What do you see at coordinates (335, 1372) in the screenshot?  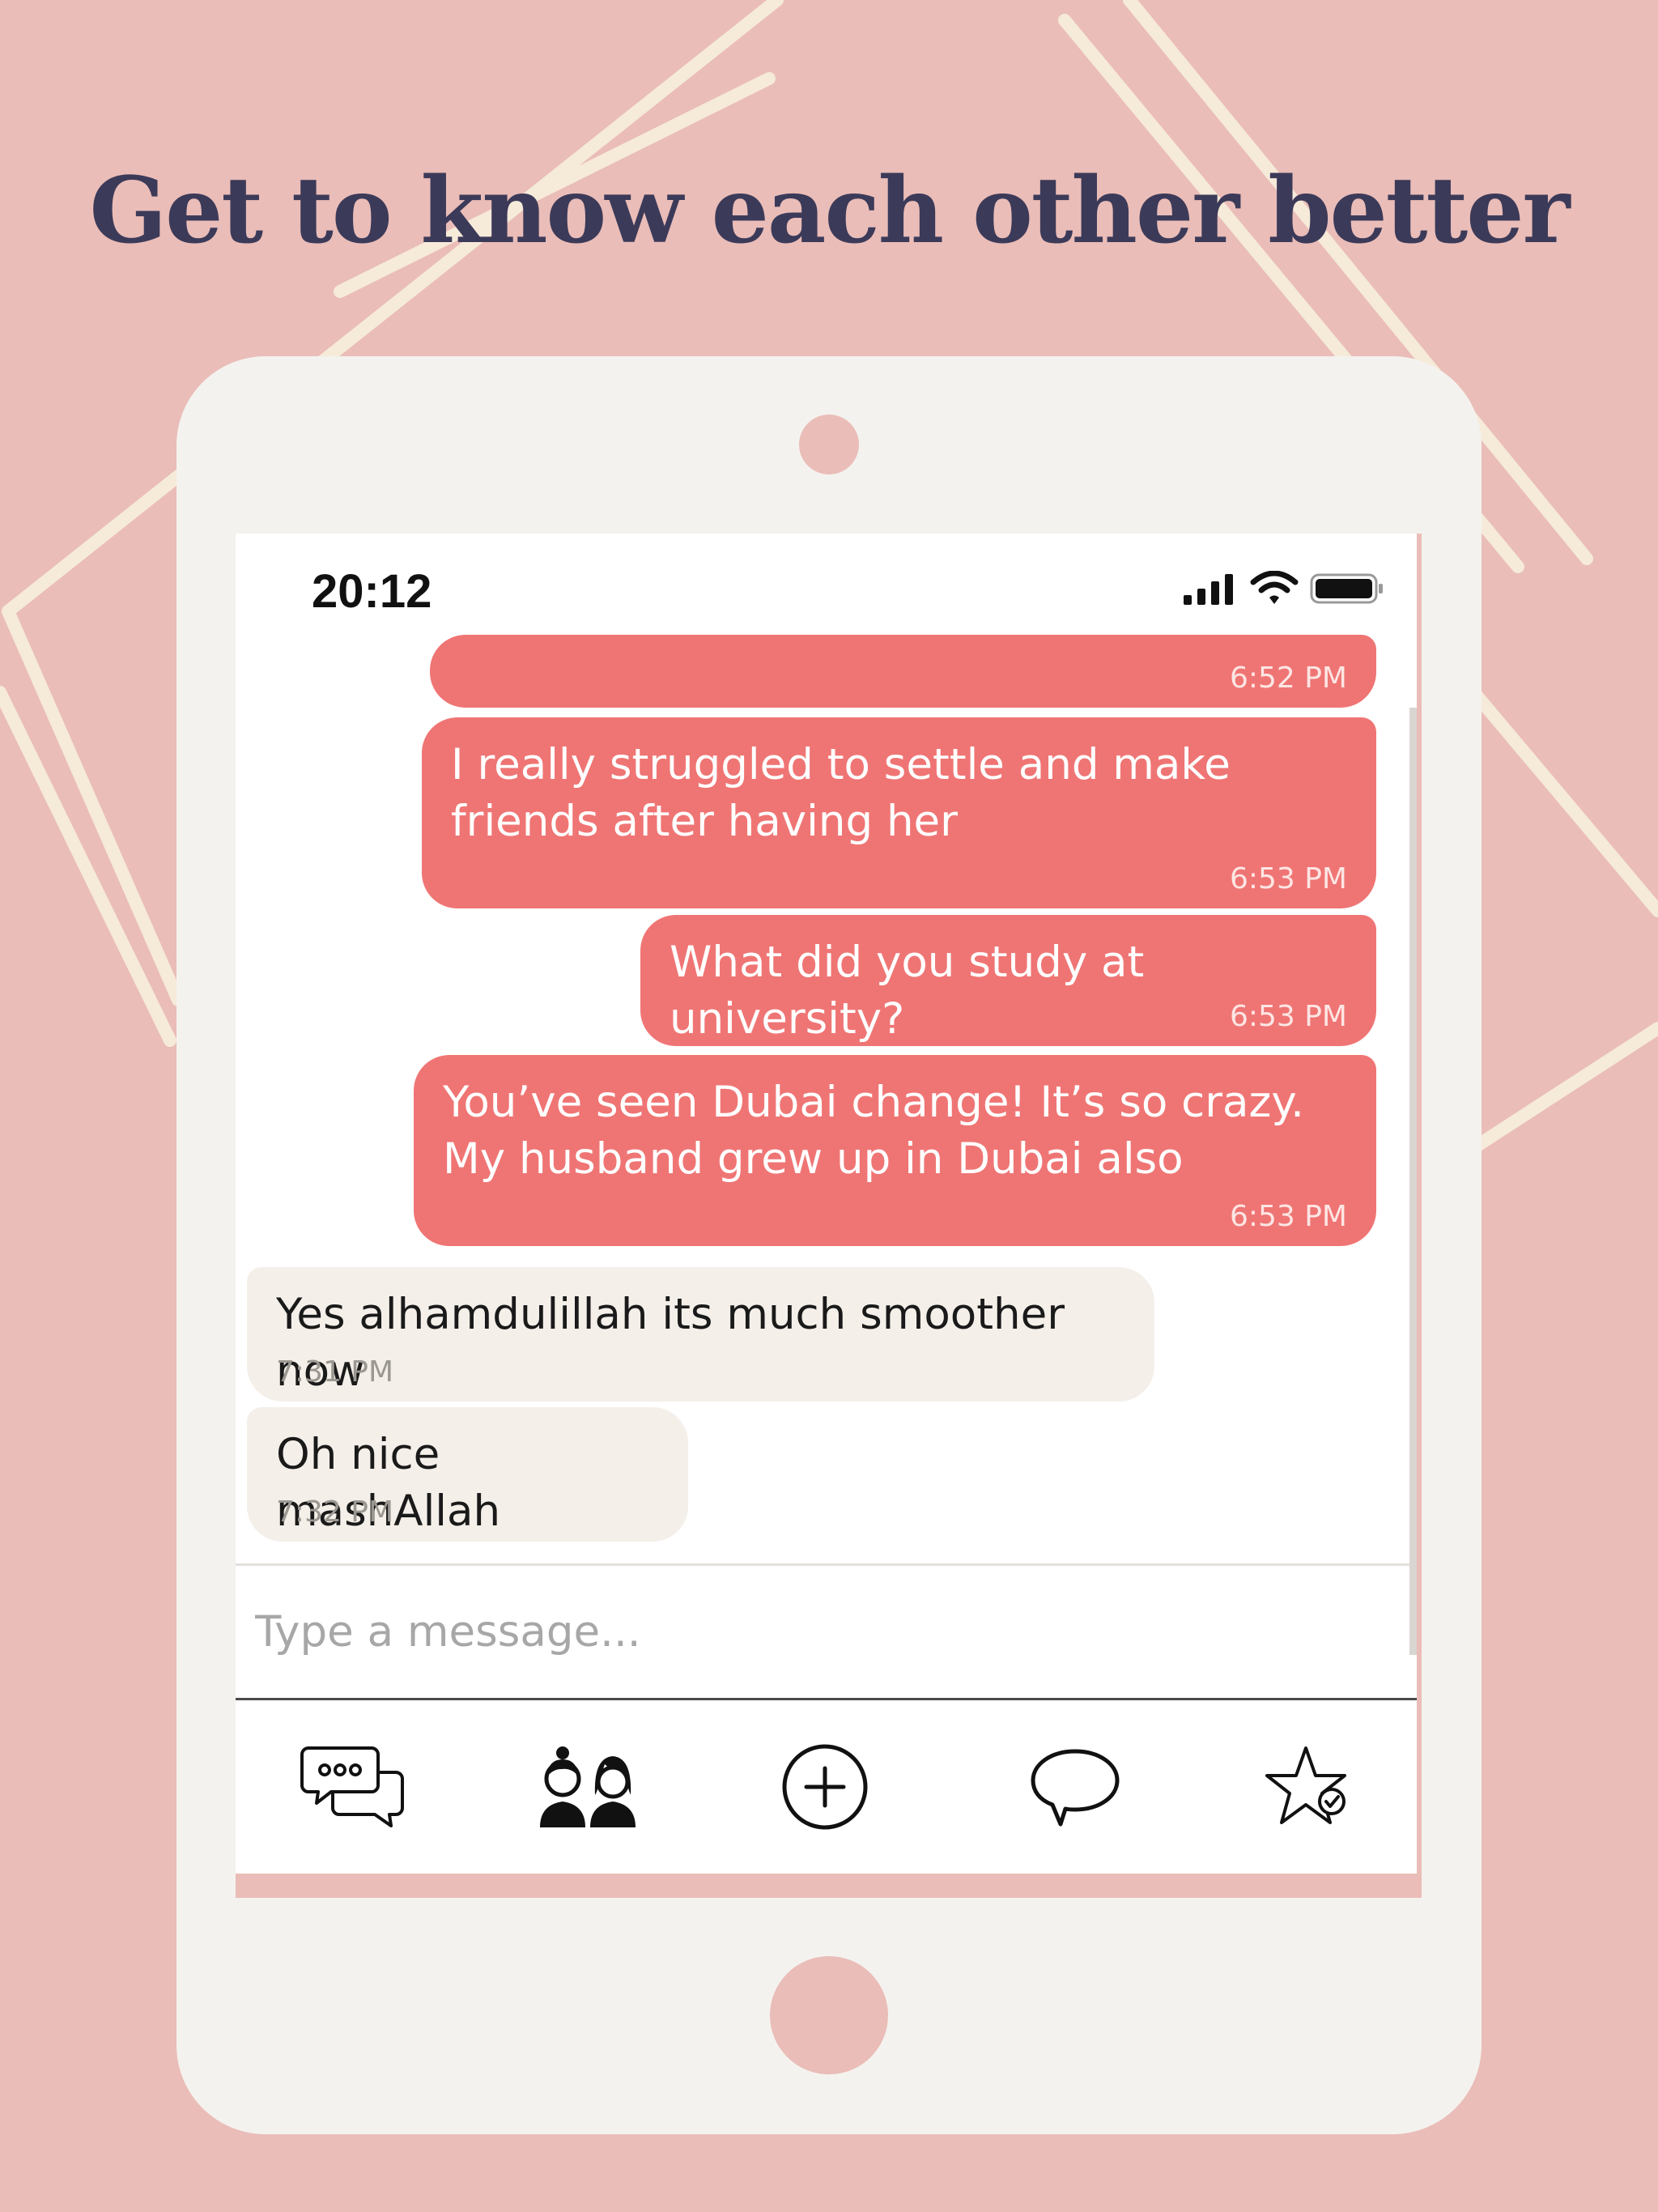 I see `message-time: 7:31 PM` at bounding box center [335, 1372].